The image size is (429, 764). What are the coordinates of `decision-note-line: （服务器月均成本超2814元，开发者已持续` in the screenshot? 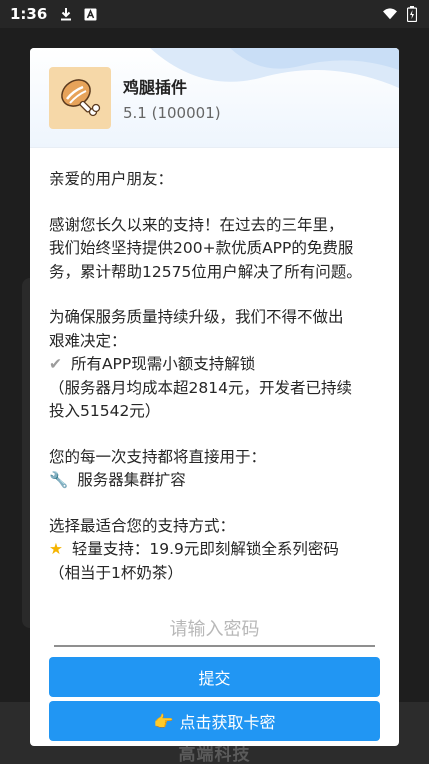 It's located at (200, 387).